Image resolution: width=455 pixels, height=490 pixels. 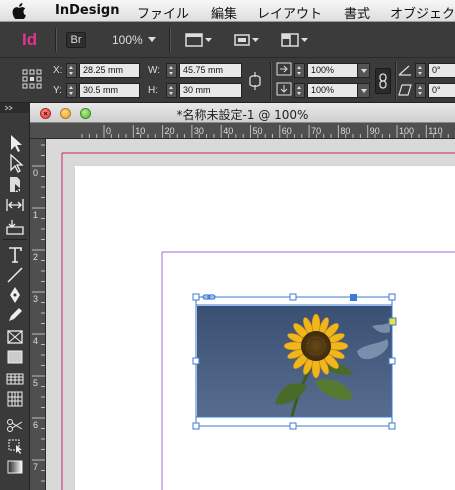 What do you see at coordinates (316, 131) in the screenshot?
I see `ruler-label: 70` at bounding box center [316, 131].